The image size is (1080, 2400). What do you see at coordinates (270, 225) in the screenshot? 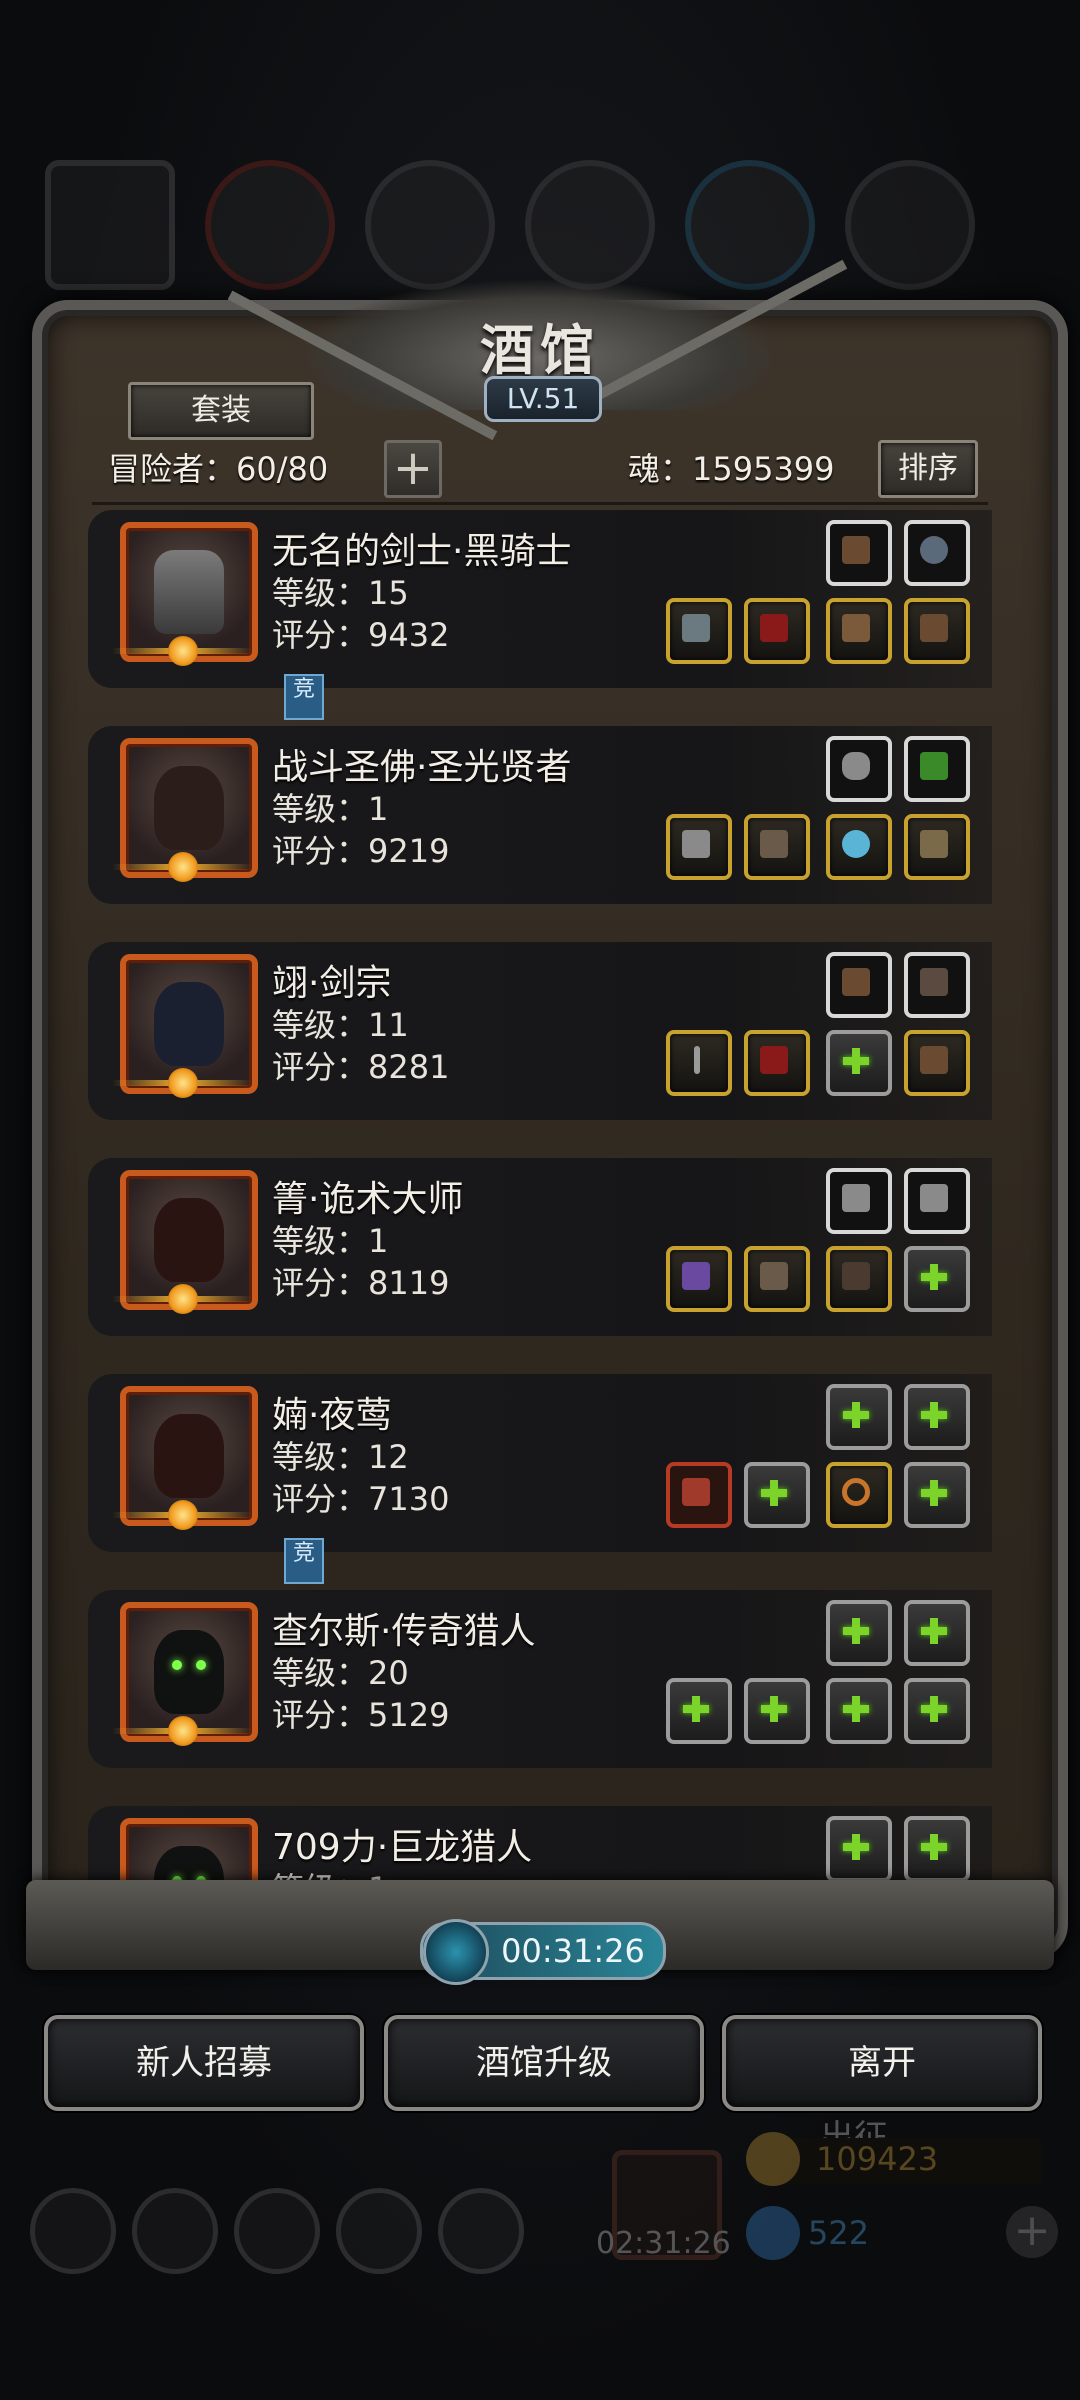
I see `wood-resource-icon` at bounding box center [270, 225].